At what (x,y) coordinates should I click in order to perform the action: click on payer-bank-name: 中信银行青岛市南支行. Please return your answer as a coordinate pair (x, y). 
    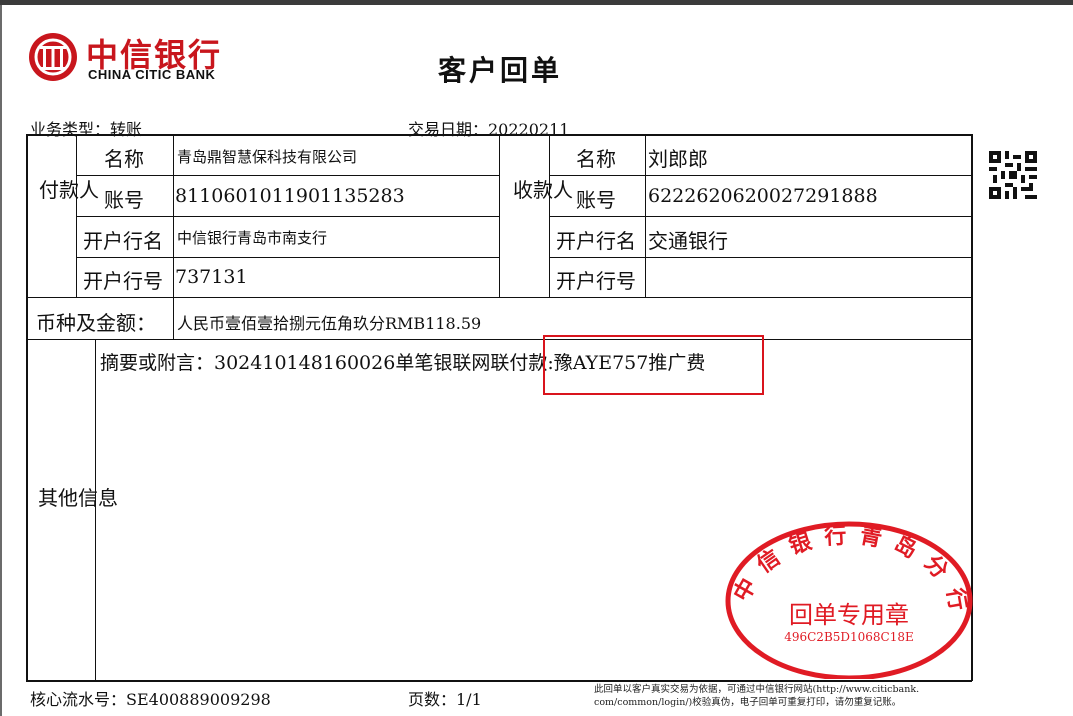
    Looking at the image, I should click on (252, 238).